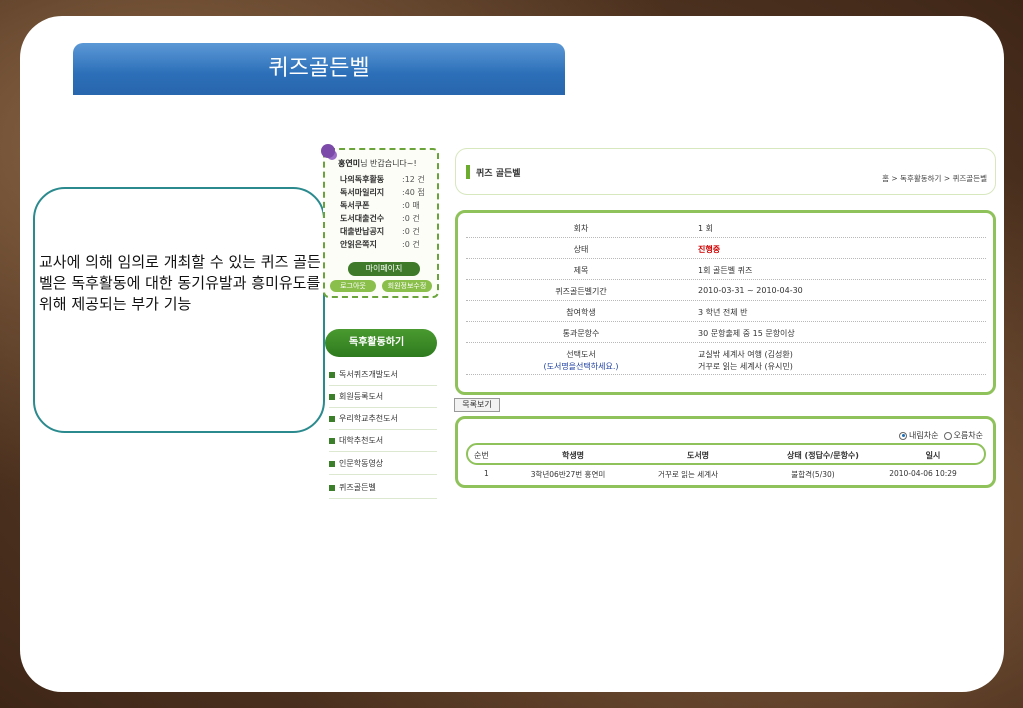  Describe the element at coordinates (383, 441) in the screenshot. I see `menu-item: 대학추천도서` at that location.